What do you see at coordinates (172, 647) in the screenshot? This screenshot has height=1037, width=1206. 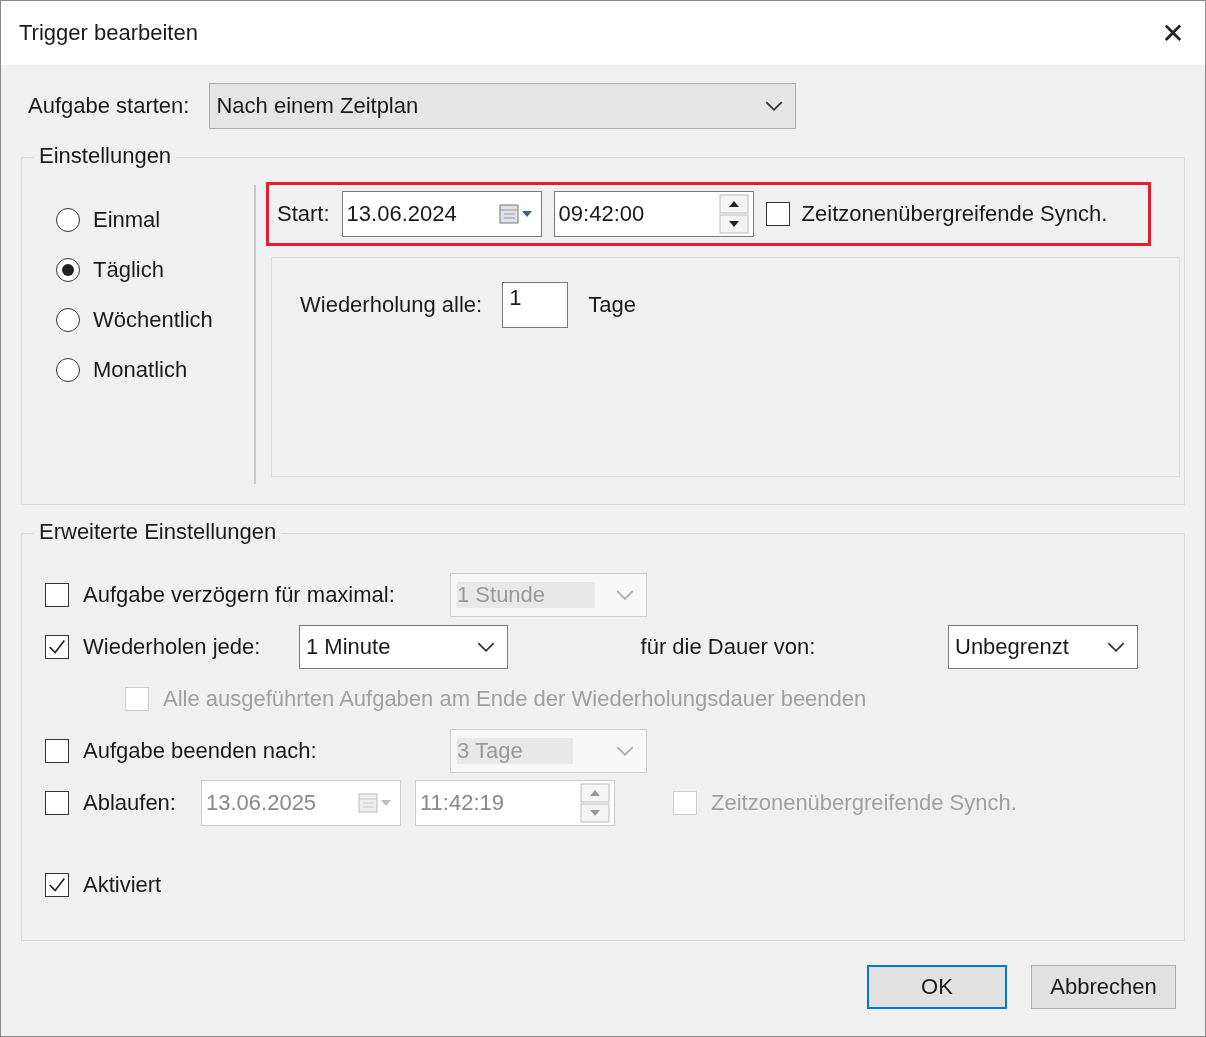 I see `checkbox-label: Wiederholen jede:` at bounding box center [172, 647].